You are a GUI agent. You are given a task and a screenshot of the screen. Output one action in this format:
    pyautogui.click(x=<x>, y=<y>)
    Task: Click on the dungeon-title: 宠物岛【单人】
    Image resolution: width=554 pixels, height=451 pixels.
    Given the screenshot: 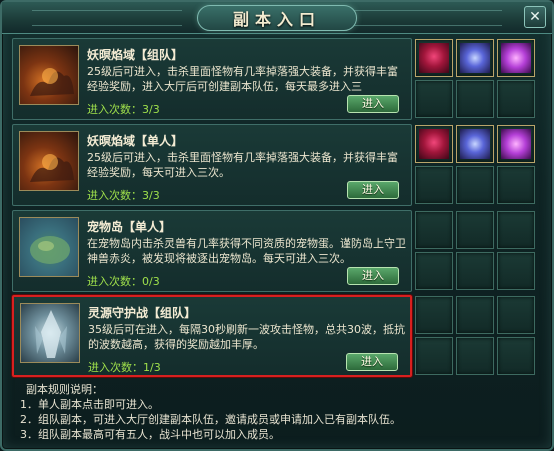 What is the action you would take?
    pyautogui.click(x=129, y=227)
    